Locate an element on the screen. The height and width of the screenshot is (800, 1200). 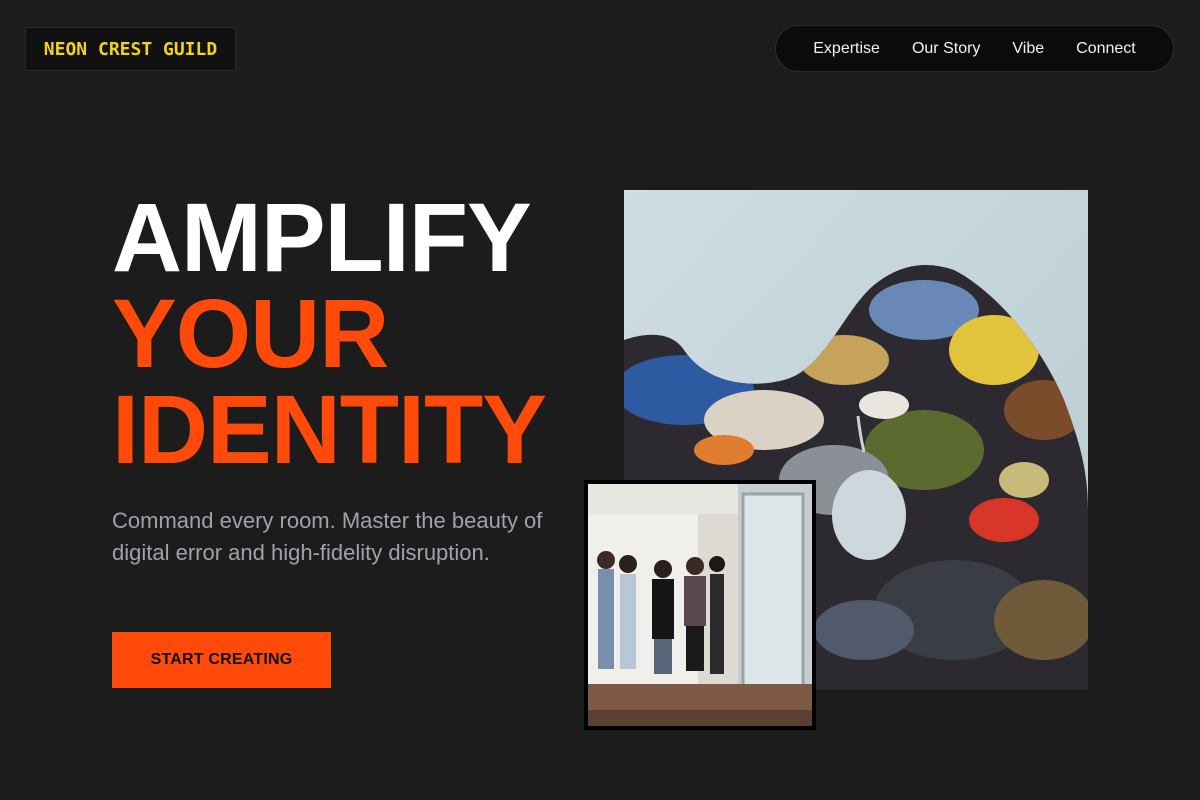
headline-line-3: IDENTITY is located at coordinates (329, 429).